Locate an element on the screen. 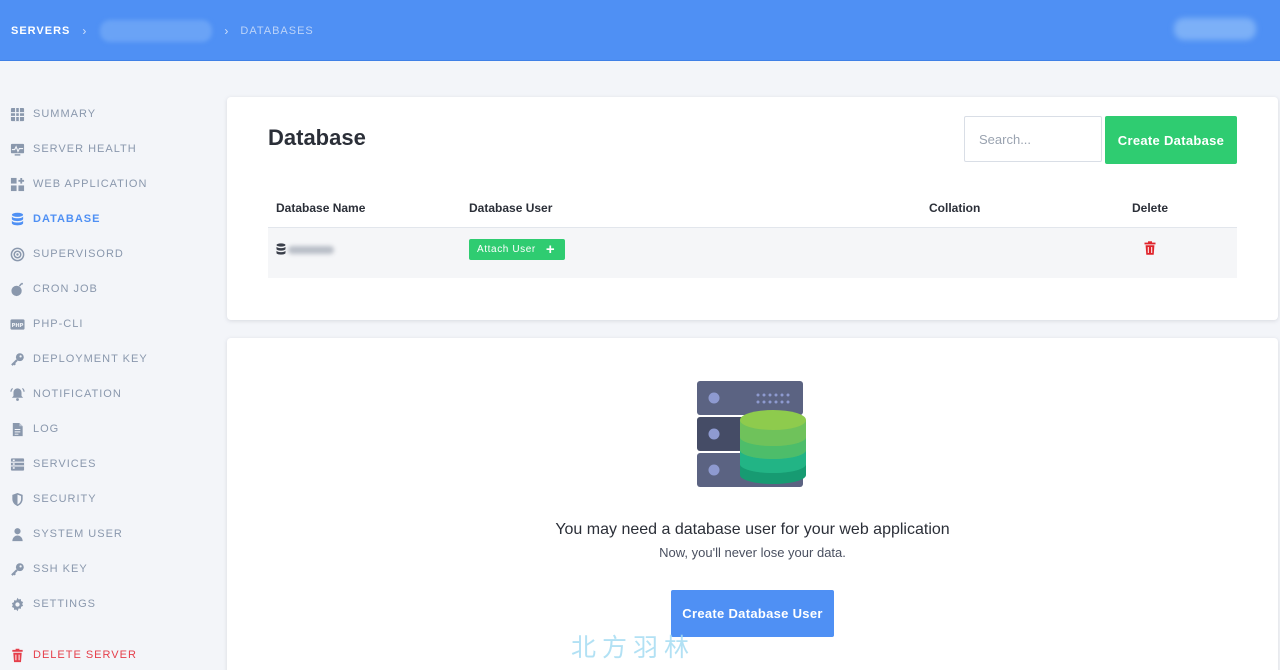 The height and width of the screenshot is (670, 1280). sidebar-item-log: LOG is located at coordinates (34, 429).